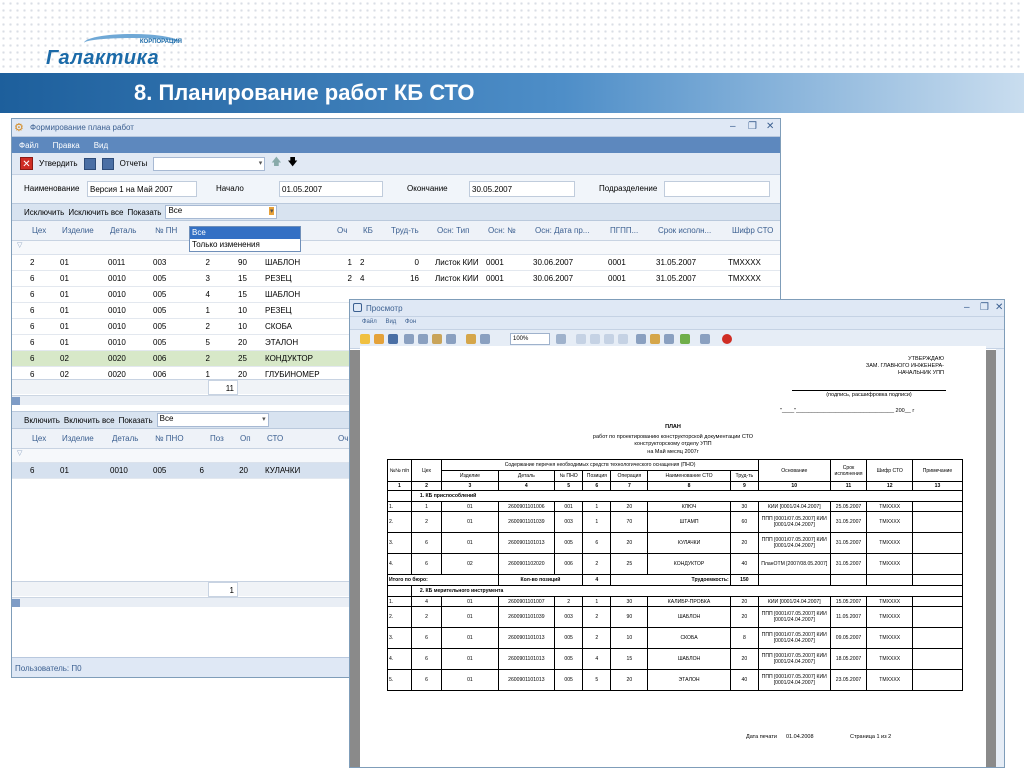  What do you see at coordinates (437, 339) in the screenshot?
I see `export-icon` at bounding box center [437, 339].